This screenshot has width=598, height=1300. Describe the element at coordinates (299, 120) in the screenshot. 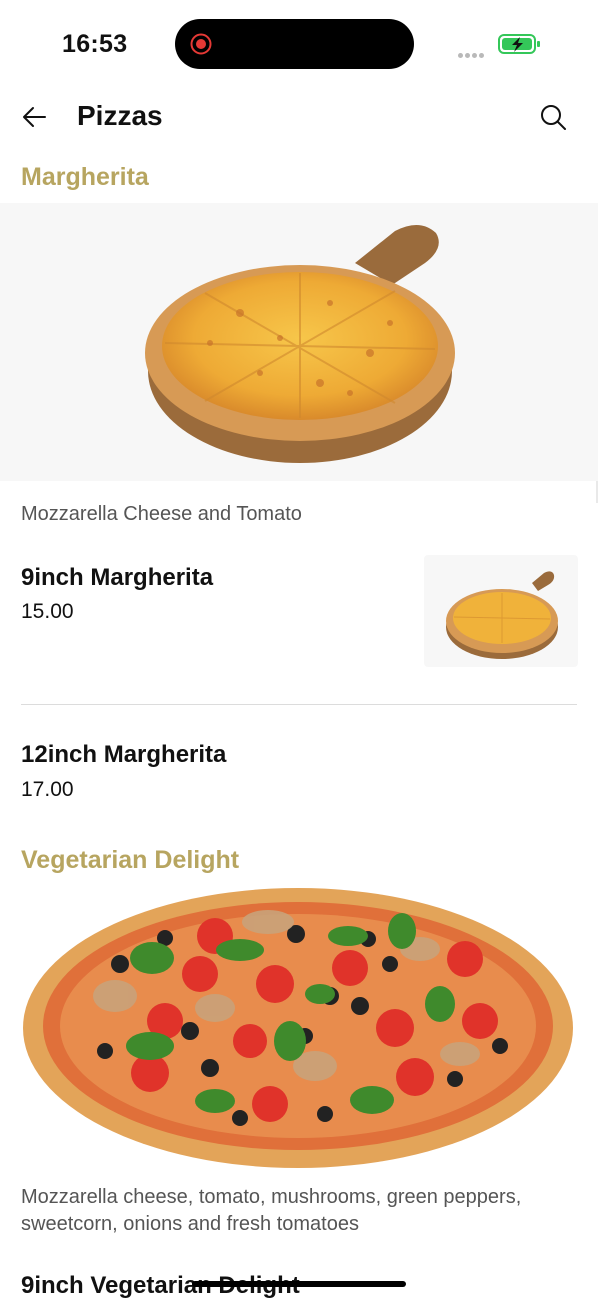

I see `app-header: Pizzas` at that location.